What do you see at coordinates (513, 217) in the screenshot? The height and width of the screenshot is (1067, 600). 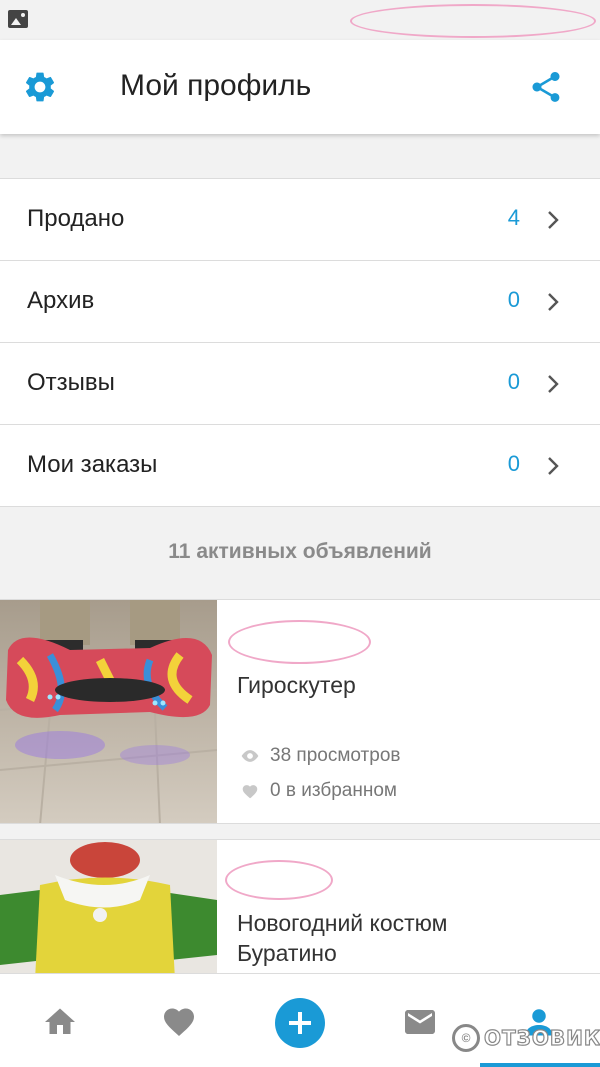 I see `menu-item-count: 4` at bounding box center [513, 217].